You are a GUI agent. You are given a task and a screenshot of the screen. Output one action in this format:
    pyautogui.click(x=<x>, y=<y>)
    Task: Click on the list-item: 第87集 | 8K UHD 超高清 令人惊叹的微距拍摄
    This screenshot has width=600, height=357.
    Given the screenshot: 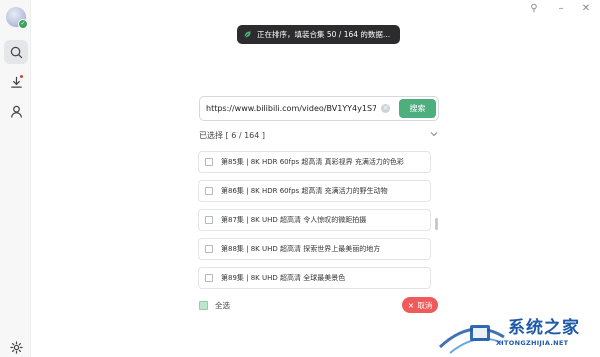 What is the action you would take?
    pyautogui.click(x=314, y=220)
    